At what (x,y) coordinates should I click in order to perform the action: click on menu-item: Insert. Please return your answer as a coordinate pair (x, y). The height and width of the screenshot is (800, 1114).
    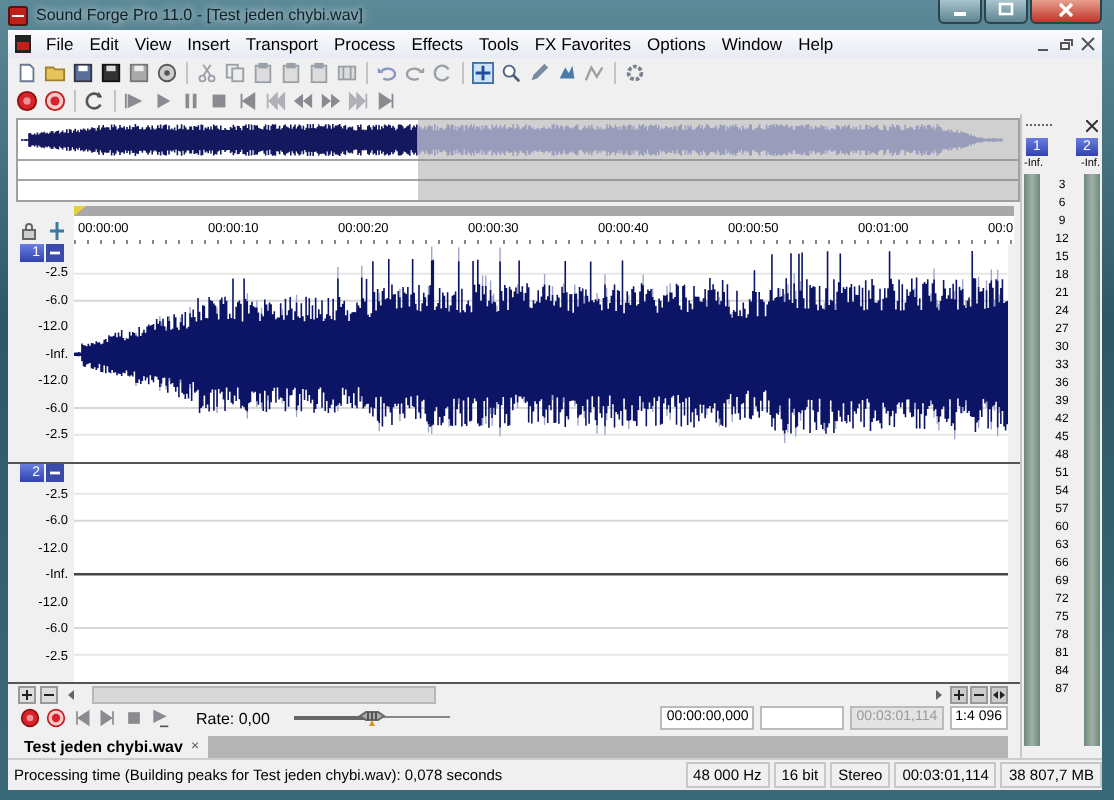
    Looking at the image, I should click on (208, 44).